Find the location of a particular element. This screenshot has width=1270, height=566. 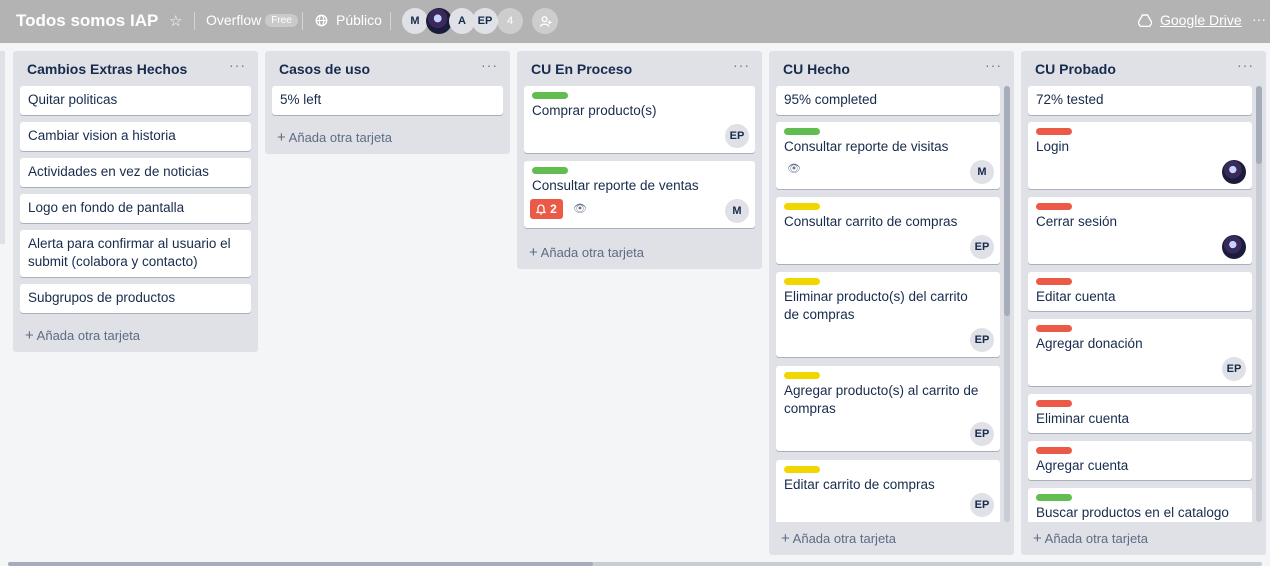

globe-icon is located at coordinates (321, 20).